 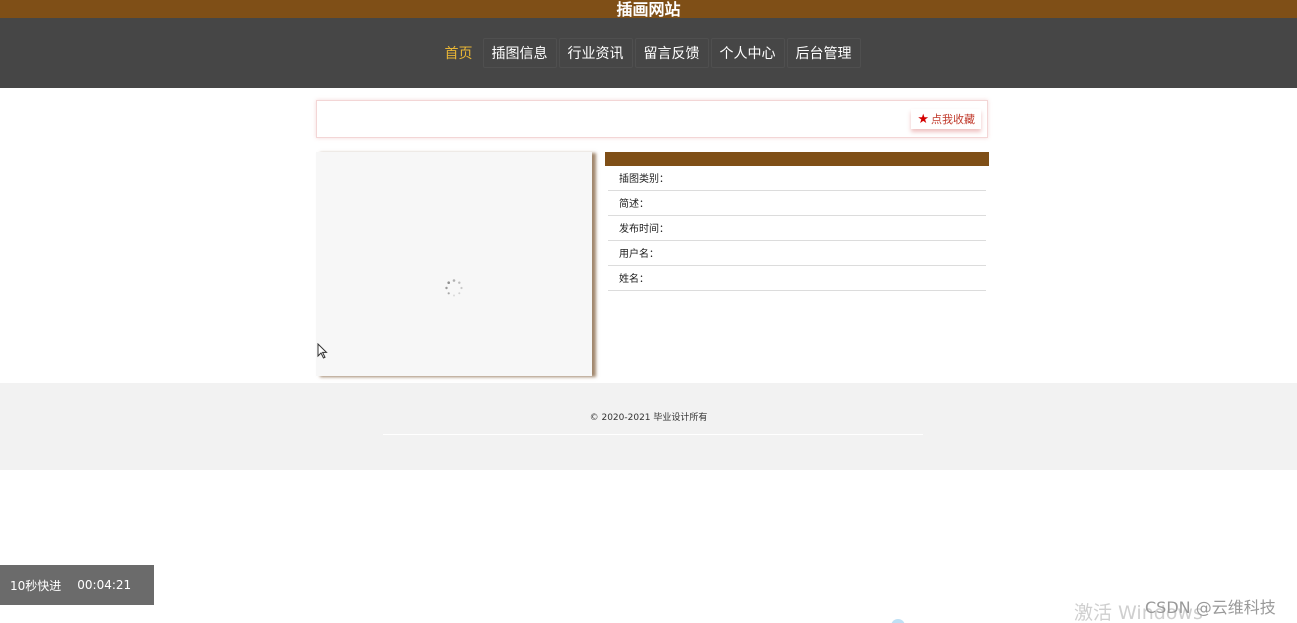 What do you see at coordinates (797, 159) in the screenshot?
I see `details-header` at bounding box center [797, 159].